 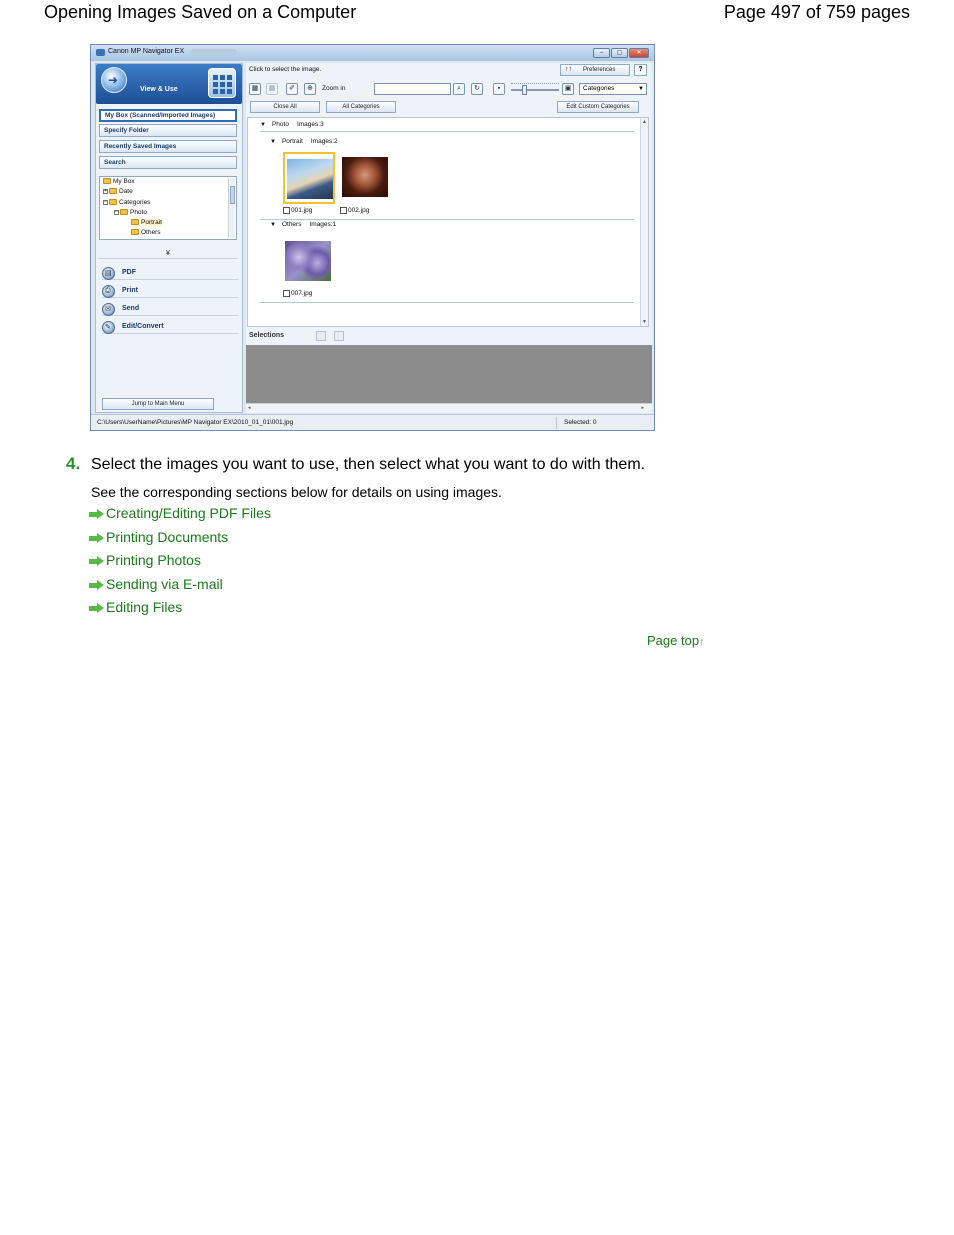 What do you see at coordinates (170, 291) in the screenshot?
I see `action-print: ⎙ Print` at bounding box center [170, 291].